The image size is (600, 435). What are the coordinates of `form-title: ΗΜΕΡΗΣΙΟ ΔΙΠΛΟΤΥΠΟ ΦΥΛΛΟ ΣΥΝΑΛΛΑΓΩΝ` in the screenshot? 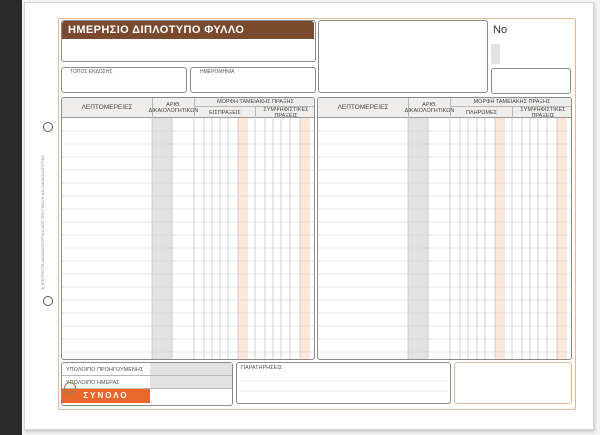 It's located at (188, 37).